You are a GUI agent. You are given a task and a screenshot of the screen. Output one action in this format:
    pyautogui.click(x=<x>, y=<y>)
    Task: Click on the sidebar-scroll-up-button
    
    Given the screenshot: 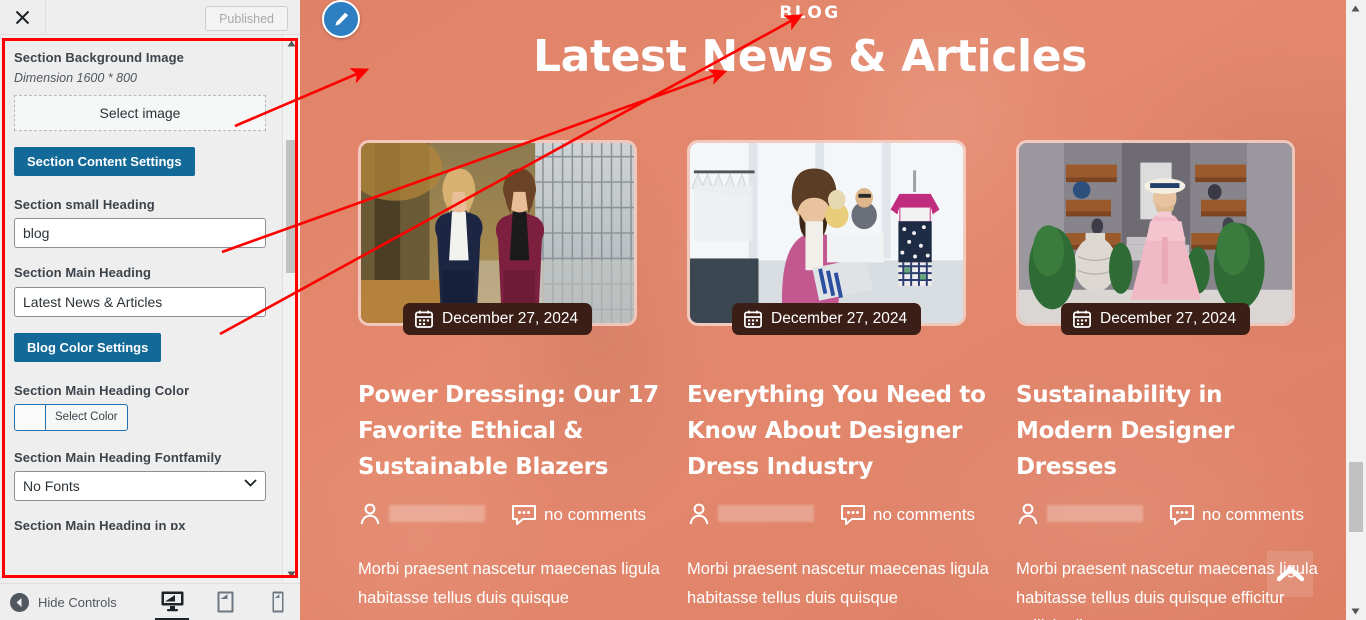 What is the action you would take?
    pyautogui.click(x=291, y=43)
    